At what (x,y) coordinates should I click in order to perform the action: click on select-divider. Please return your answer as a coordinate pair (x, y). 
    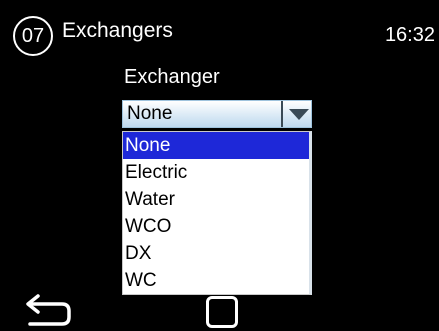
    Looking at the image, I should click on (282, 114).